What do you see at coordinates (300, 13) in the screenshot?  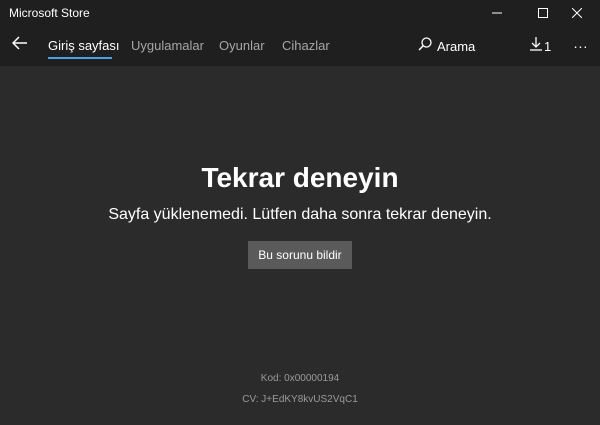 I see `title-bar: Microsoft Store` at bounding box center [300, 13].